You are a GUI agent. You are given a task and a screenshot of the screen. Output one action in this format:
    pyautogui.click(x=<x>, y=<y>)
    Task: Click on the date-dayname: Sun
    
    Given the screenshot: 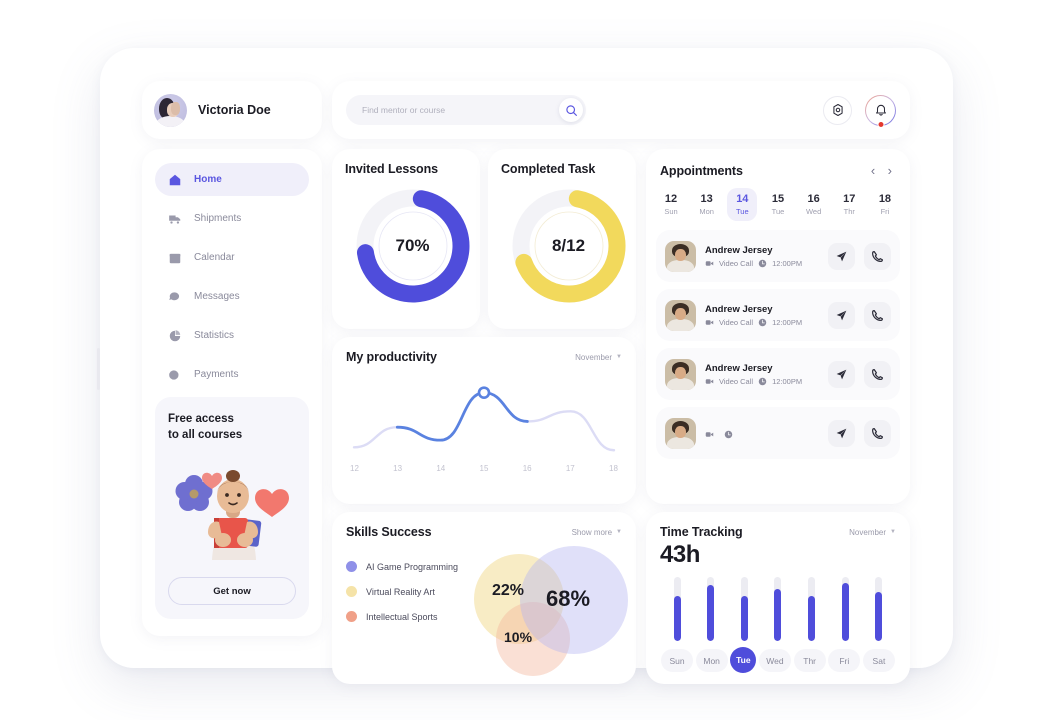 What is the action you would take?
    pyautogui.click(x=671, y=211)
    